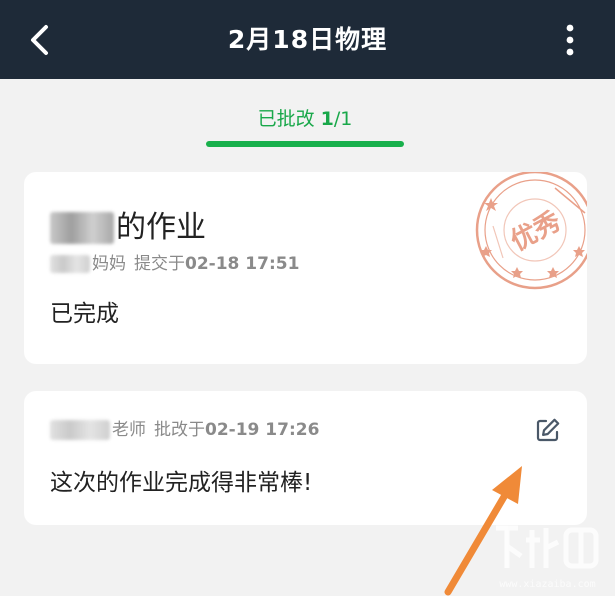 The image size is (615, 596). I want to click on review-meta: 老师 批改于 02-19 17:26, so click(184, 430).